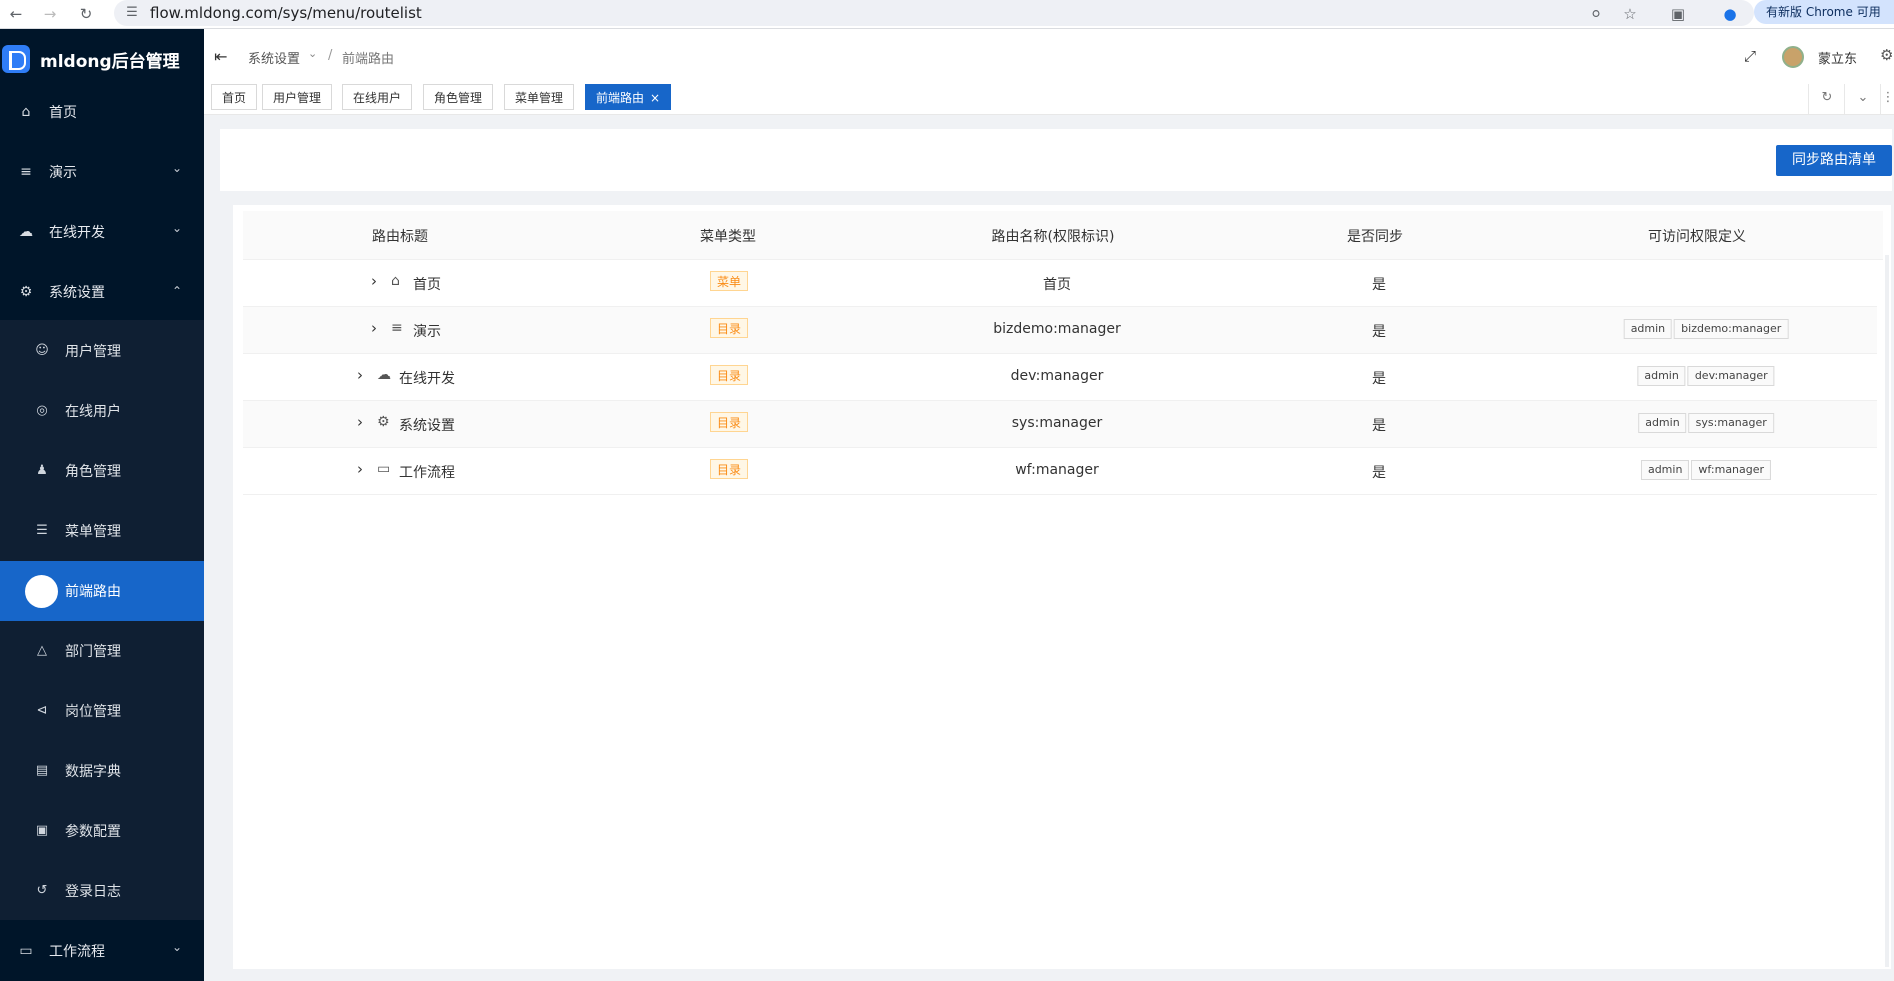 Image resolution: width=1894 pixels, height=981 pixels. Describe the element at coordinates (220, 56) in the screenshot. I see `menu-collapse-icon: ⇤` at that location.